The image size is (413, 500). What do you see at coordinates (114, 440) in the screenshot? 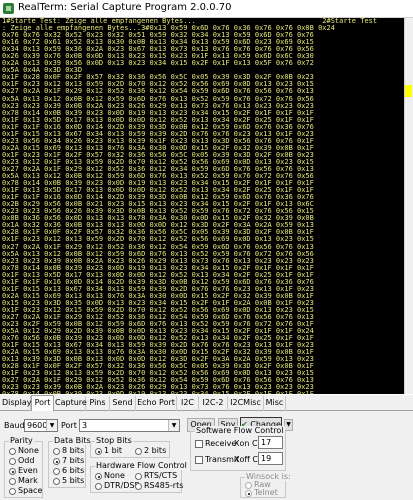
I see `stop-bits-title: Stop Bits` at bounding box center [114, 440].